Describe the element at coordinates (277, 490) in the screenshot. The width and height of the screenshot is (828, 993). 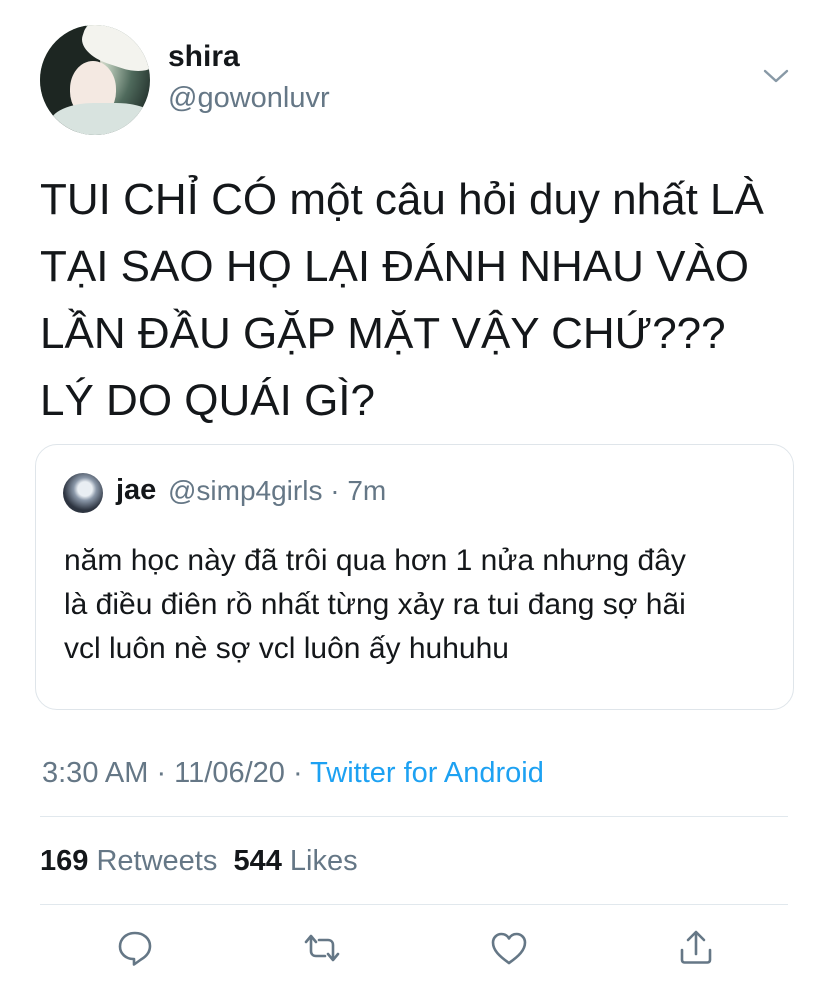
I see `quoted-author-meta: @simp4girls · 7m` at that location.